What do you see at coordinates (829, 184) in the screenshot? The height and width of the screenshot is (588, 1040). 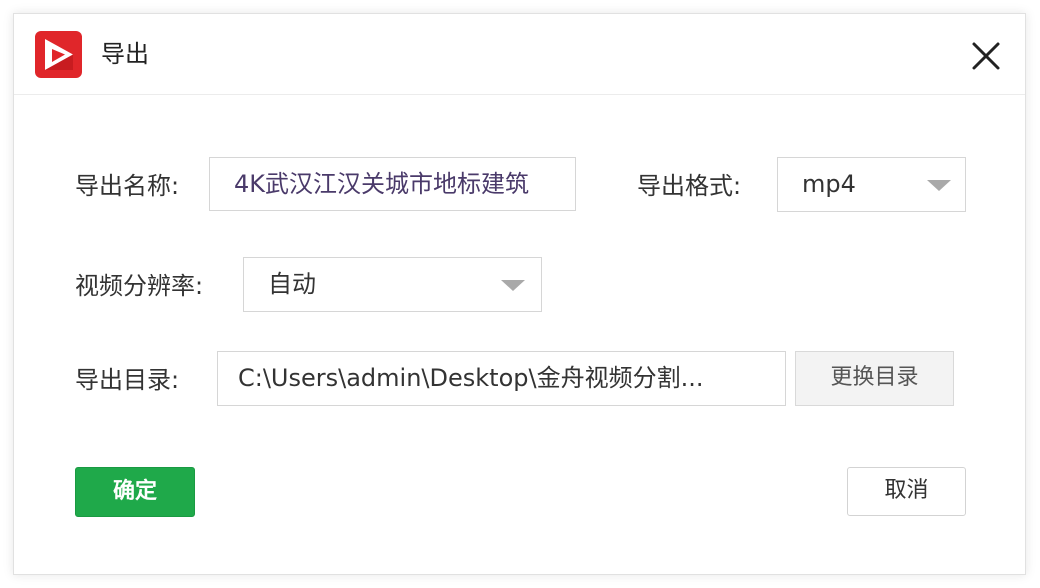 I see `export-format-value: mp4` at bounding box center [829, 184].